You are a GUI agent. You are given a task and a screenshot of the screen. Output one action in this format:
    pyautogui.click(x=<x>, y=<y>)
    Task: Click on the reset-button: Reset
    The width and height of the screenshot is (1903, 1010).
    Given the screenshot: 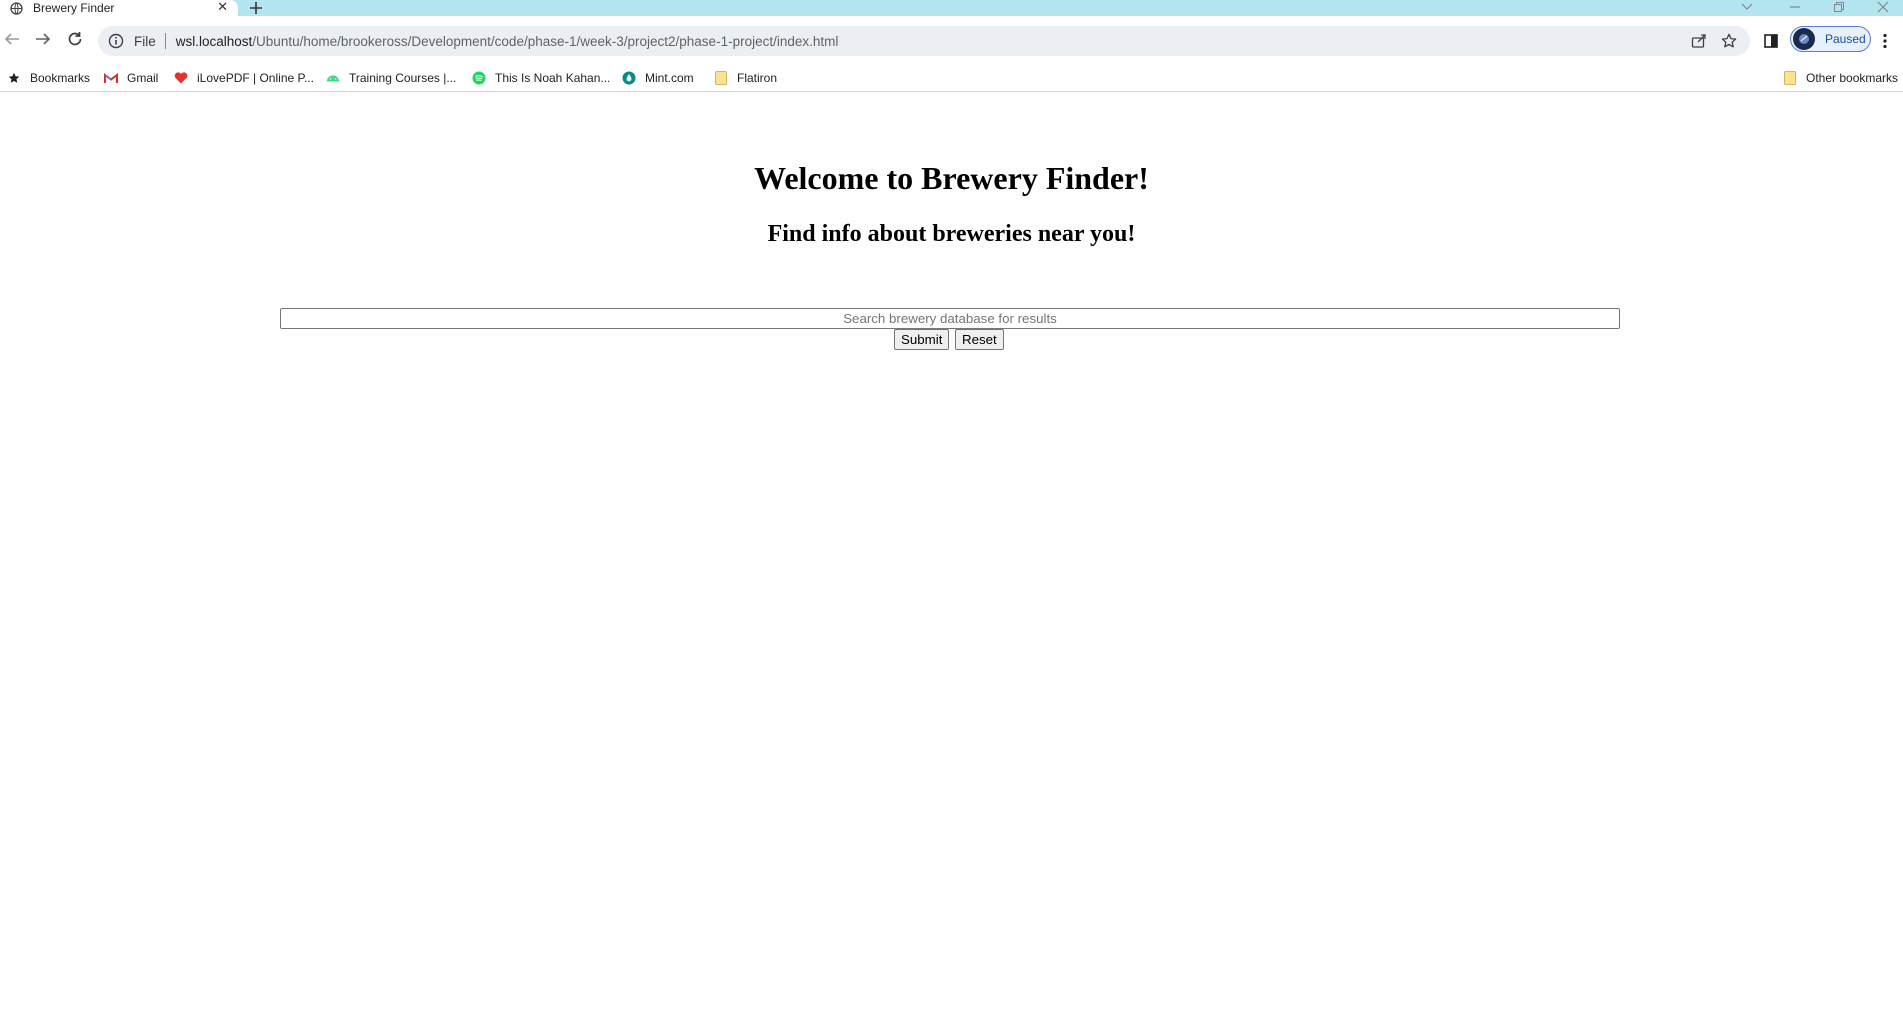 What is the action you would take?
    pyautogui.click(x=979, y=339)
    